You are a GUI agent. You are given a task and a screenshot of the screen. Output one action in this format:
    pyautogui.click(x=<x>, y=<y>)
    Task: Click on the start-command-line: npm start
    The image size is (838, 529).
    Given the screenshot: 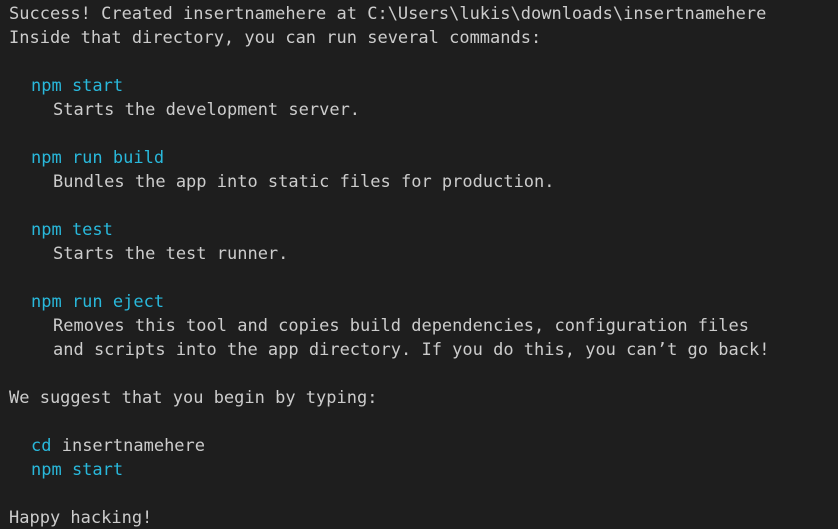 What is the action you would take?
    pyautogui.click(x=77, y=470)
    